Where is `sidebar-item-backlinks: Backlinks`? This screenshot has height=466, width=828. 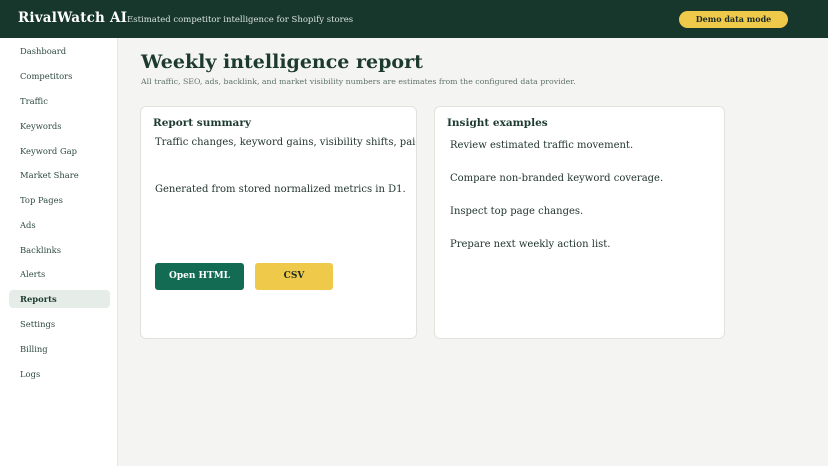 sidebar-item-backlinks: Backlinks is located at coordinates (59, 250).